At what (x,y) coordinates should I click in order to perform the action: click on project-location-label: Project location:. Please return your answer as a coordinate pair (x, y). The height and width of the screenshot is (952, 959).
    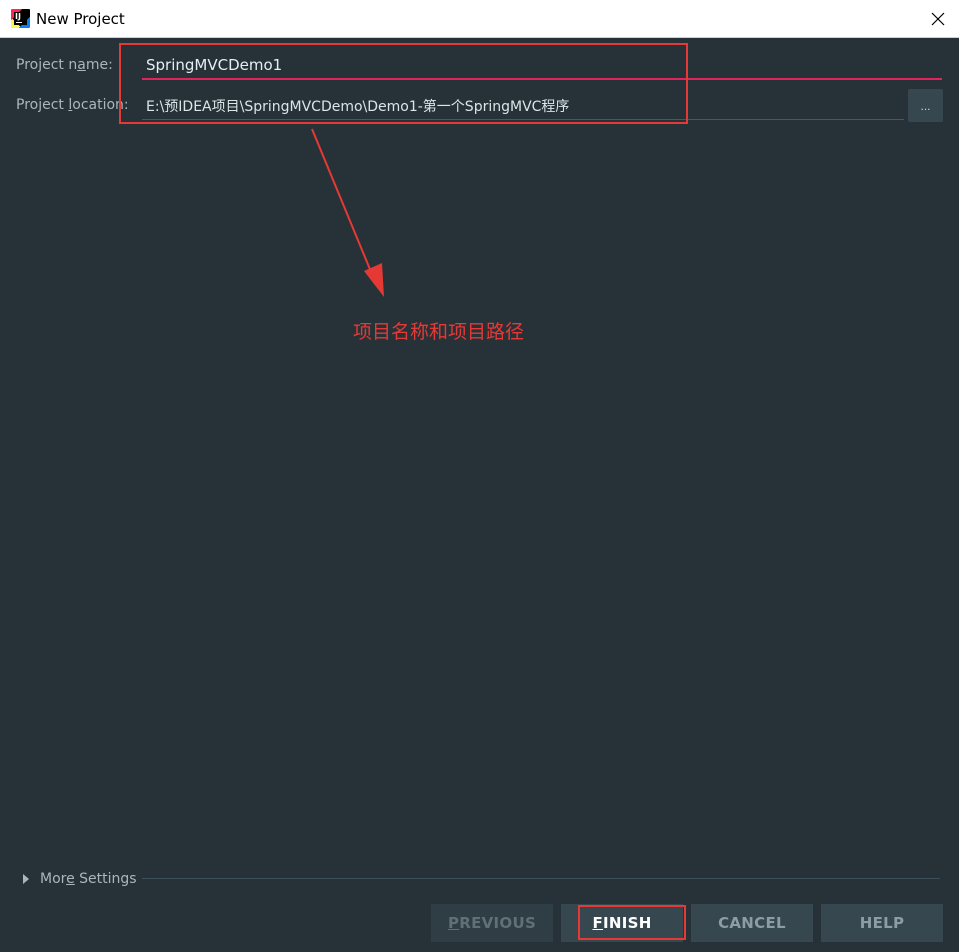
    Looking at the image, I should click on (72, 105).